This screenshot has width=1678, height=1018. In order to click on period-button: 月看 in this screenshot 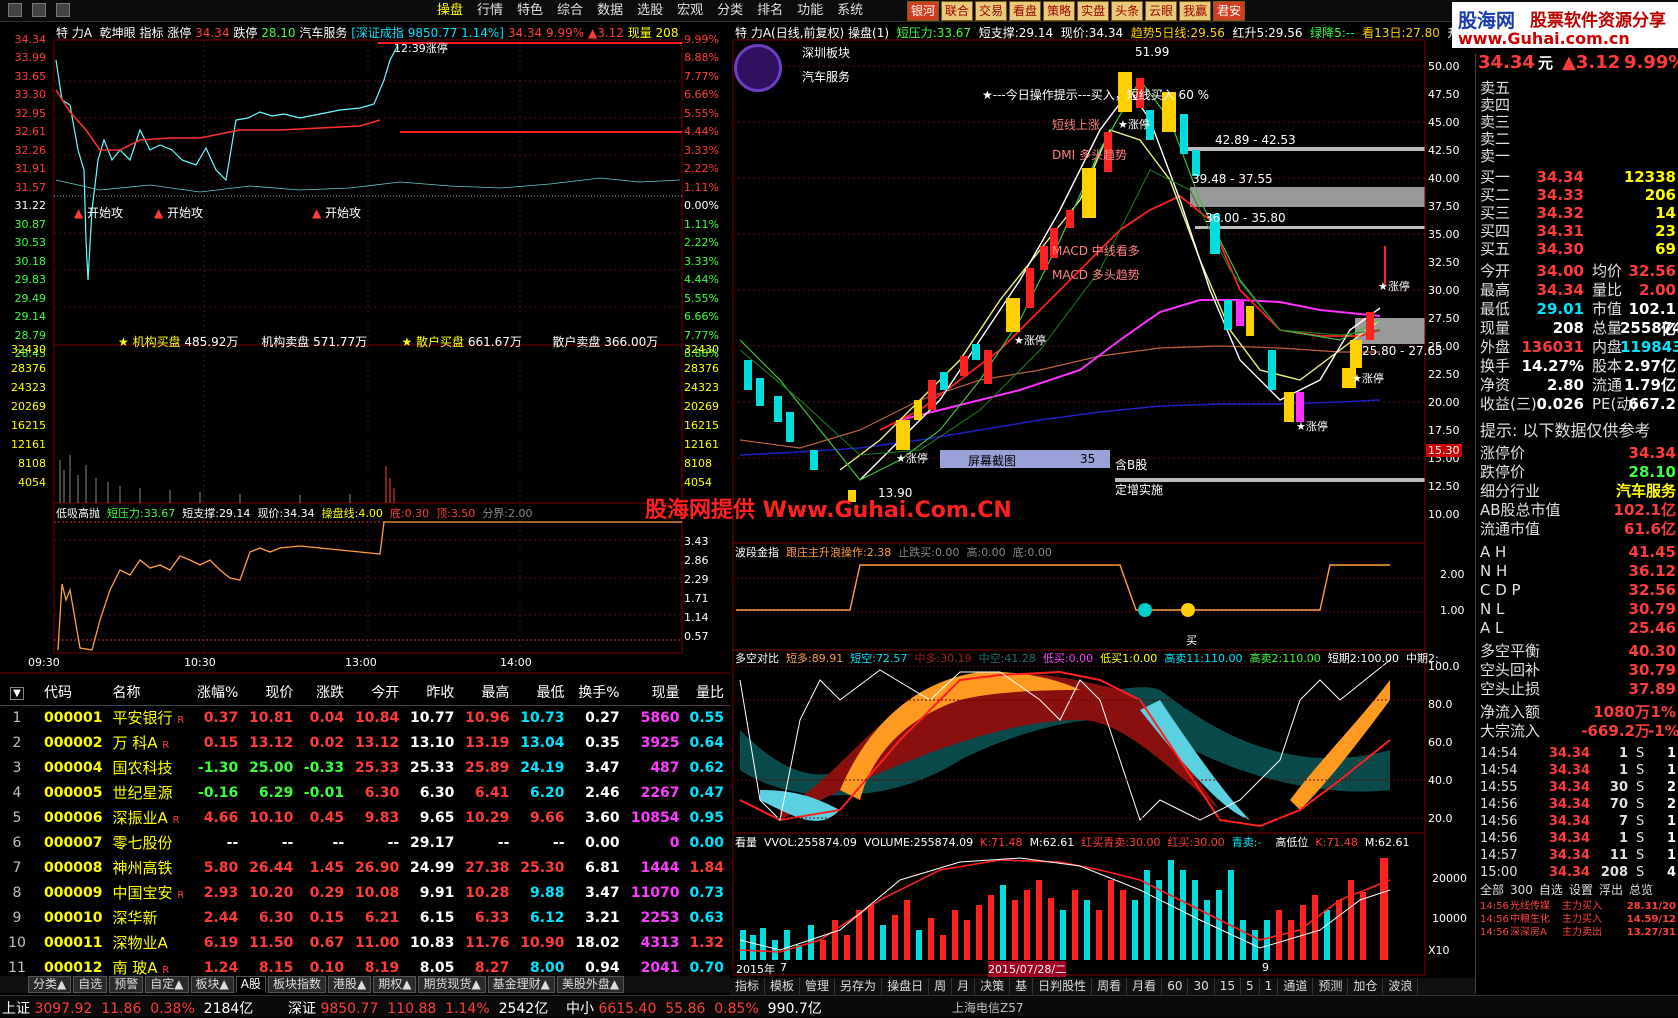, I will do `click(1145, 986)`.